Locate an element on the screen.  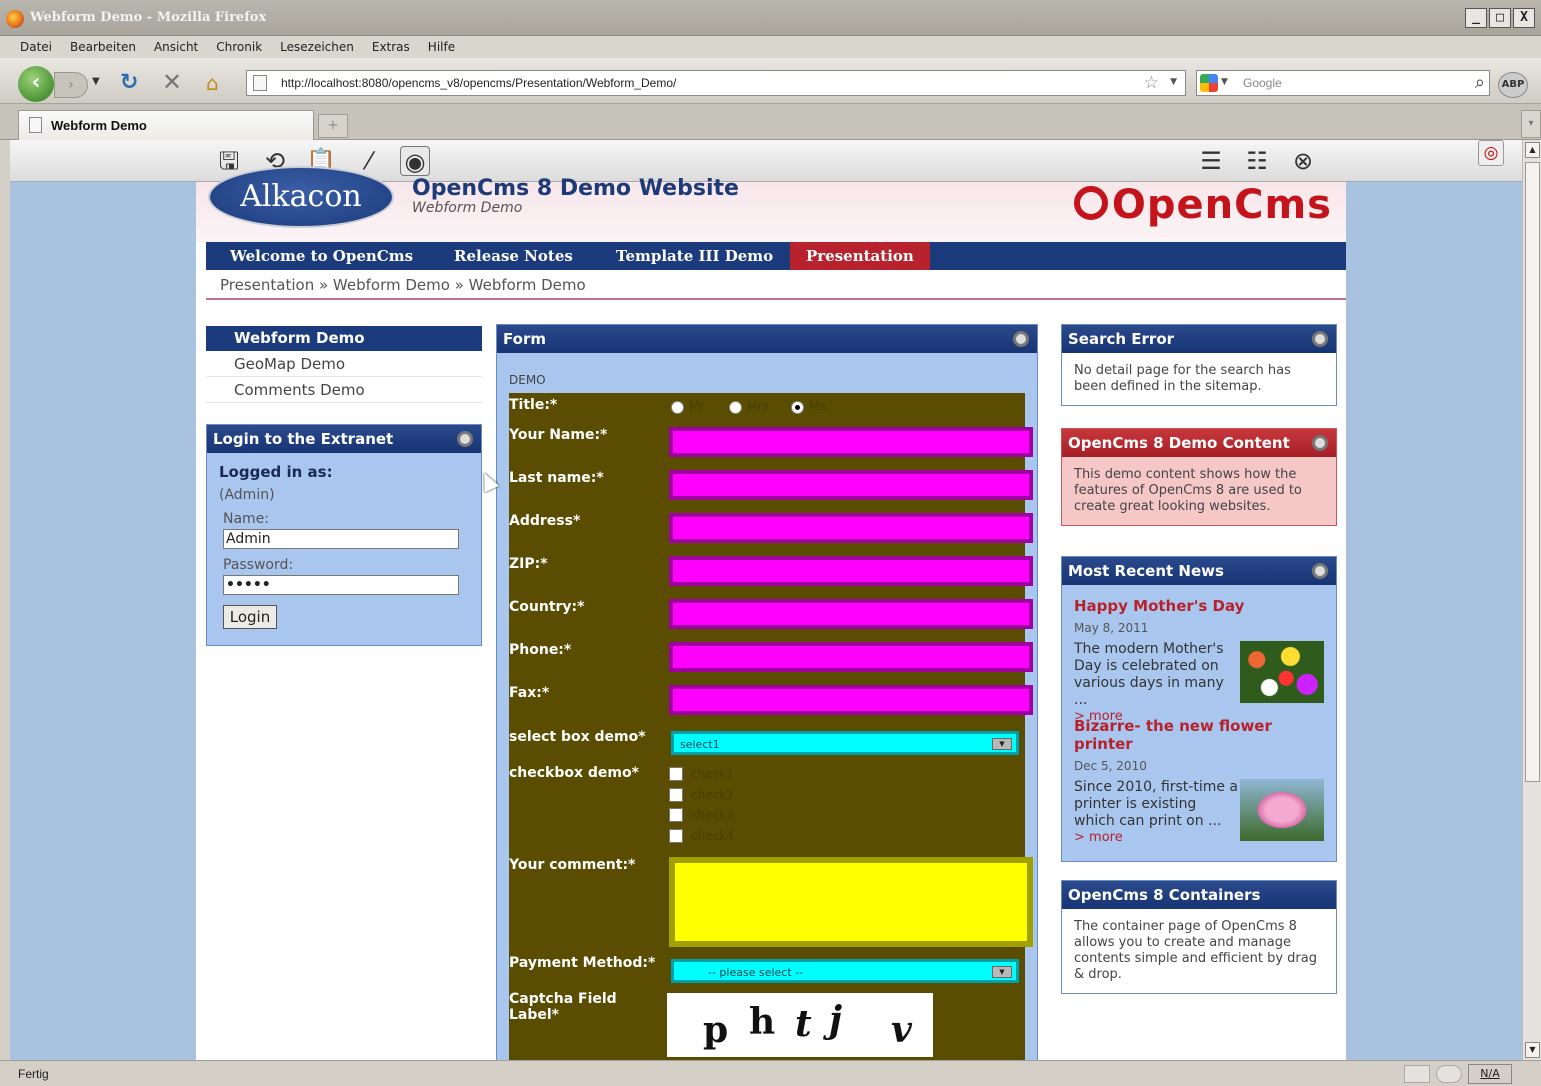
save-icon: 🖫 is located at coordinates (229, 161).